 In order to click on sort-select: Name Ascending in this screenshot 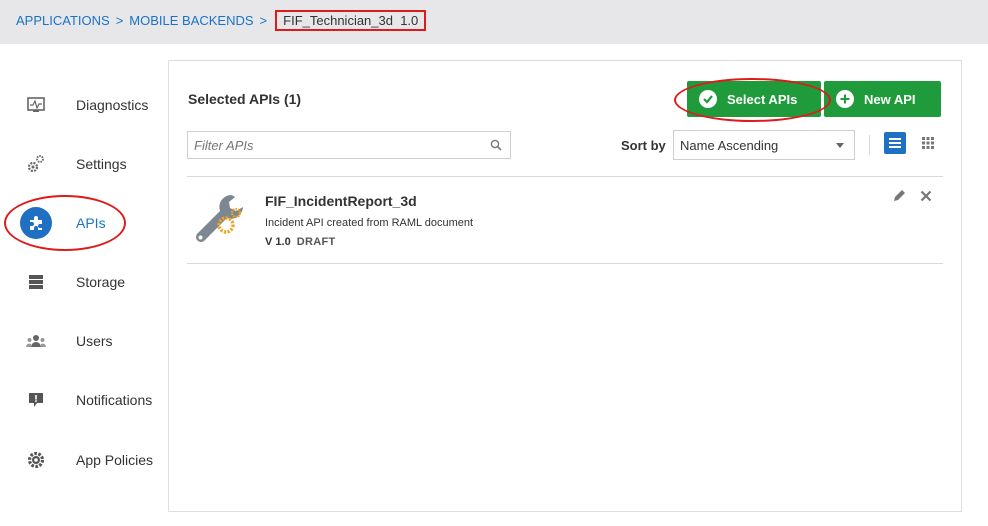, I will do `click(764, 145)`.